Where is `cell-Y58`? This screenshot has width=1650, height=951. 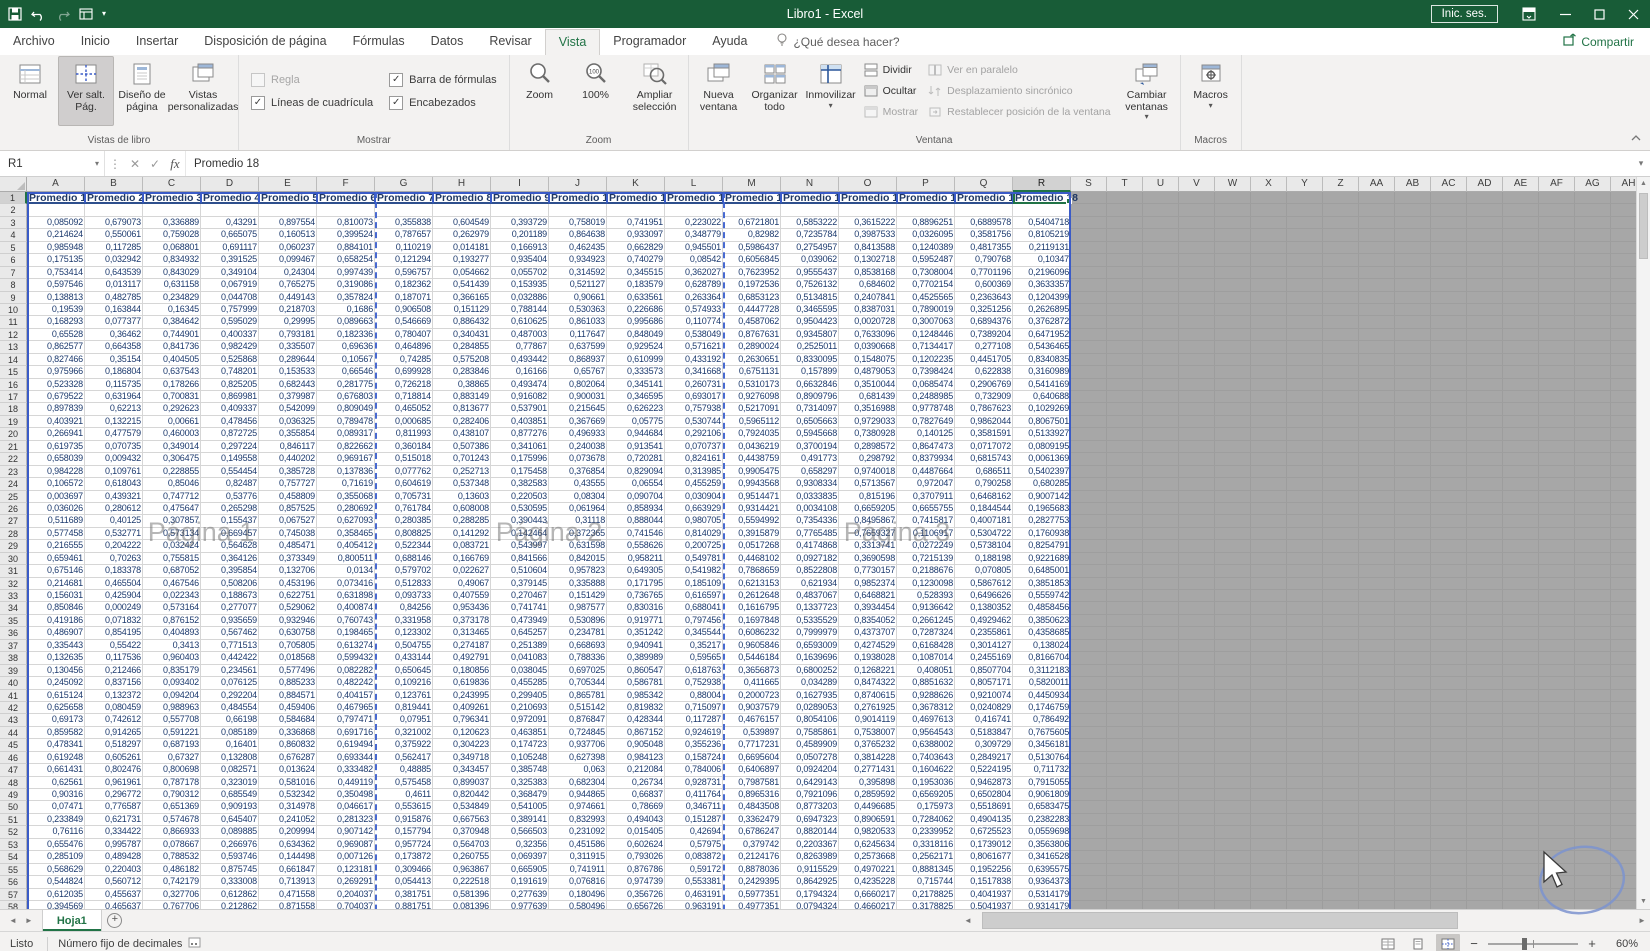 cell-Y58 is located at coordinates (1305, 904).